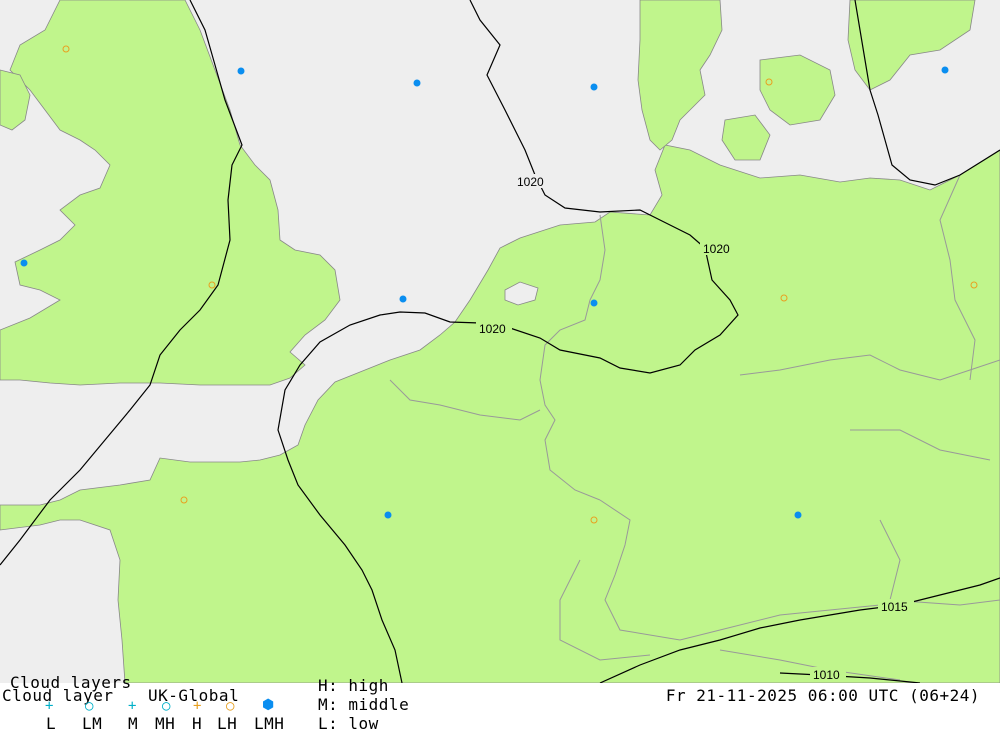  What do you see at coordinates (364, 704) in the screenshot?
I see `key-middle: M: middle` at bounding box center [364, 704].